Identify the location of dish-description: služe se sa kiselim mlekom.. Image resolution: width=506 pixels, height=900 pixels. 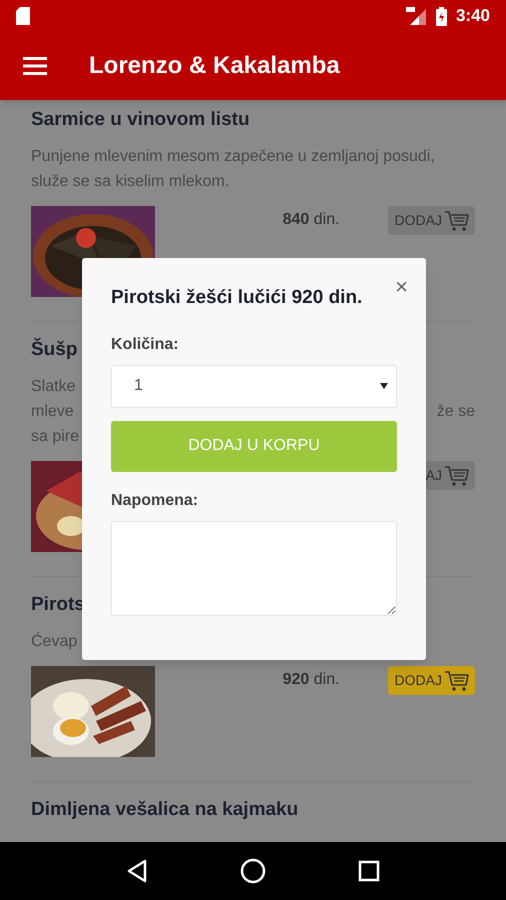
(130, 182).